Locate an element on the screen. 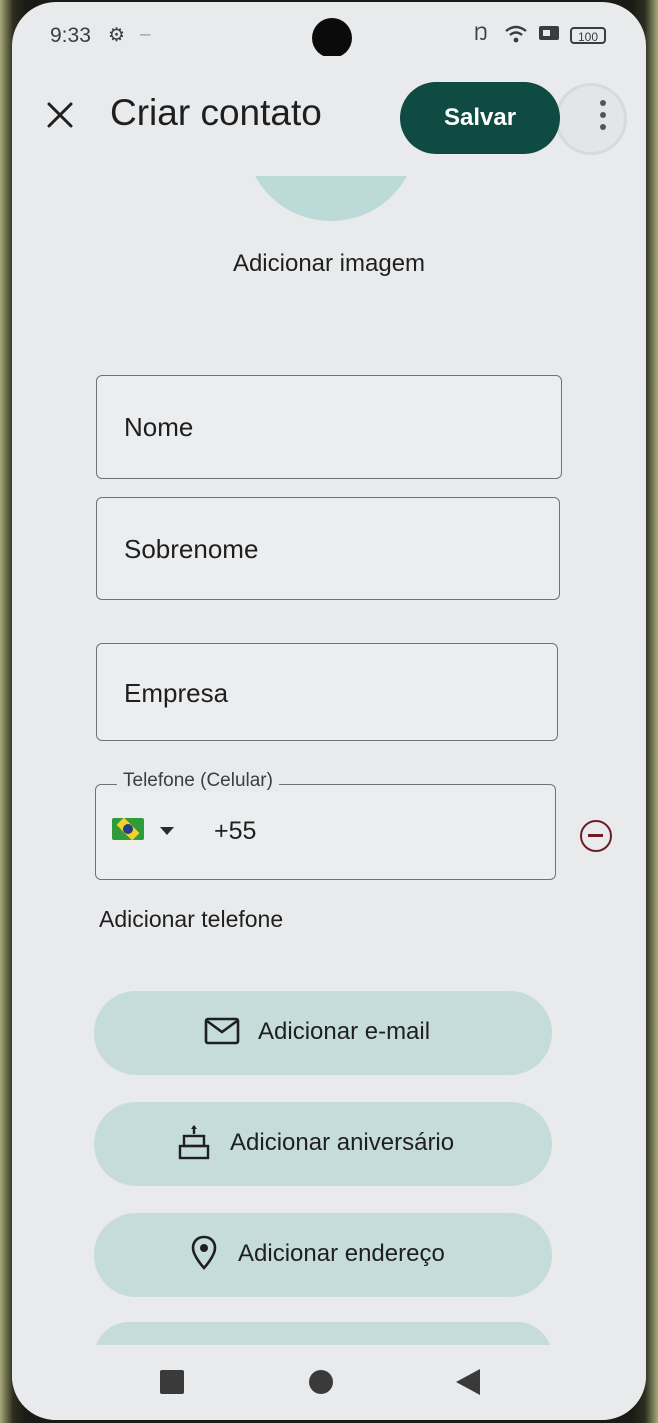  close-button is located at coordinates (60, 115).